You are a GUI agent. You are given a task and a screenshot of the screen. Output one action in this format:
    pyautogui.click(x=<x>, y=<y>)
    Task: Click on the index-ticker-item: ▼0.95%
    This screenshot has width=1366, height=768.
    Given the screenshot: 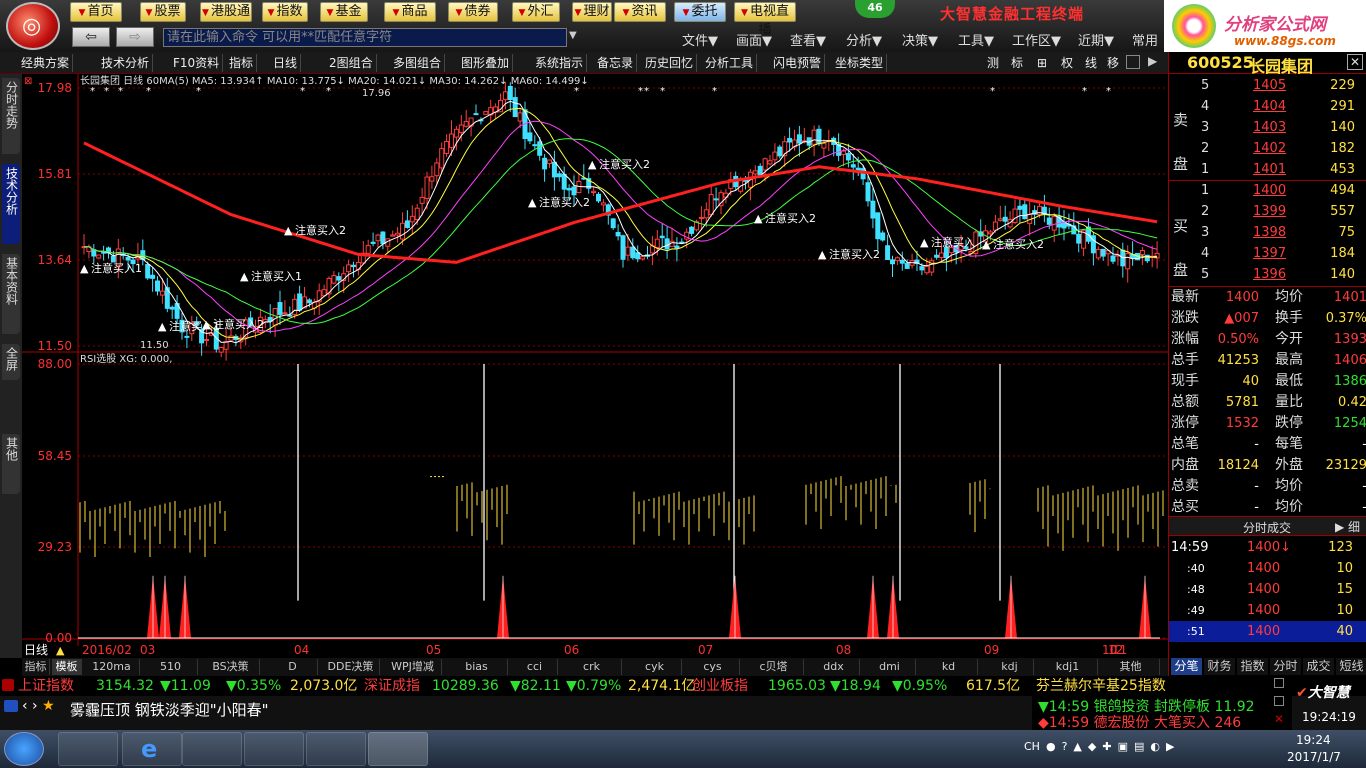 What is the action you would take?
    pyautogui.click(x=919, y=686)
    